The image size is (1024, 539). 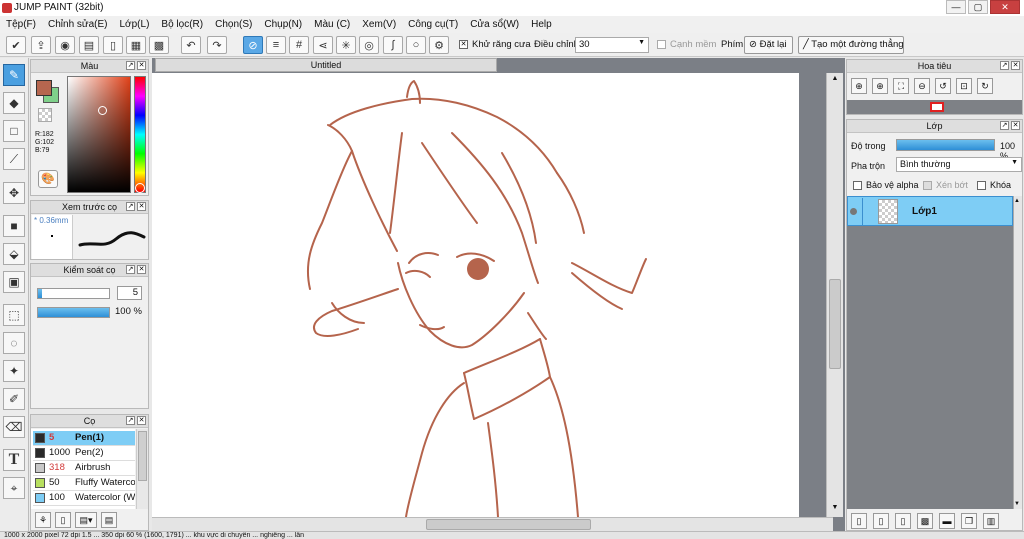 What do you see at coordinates (859, 86) in the screenshot?
I see `zoom-in-icon: ⊕` at bounding box center [859, 86].